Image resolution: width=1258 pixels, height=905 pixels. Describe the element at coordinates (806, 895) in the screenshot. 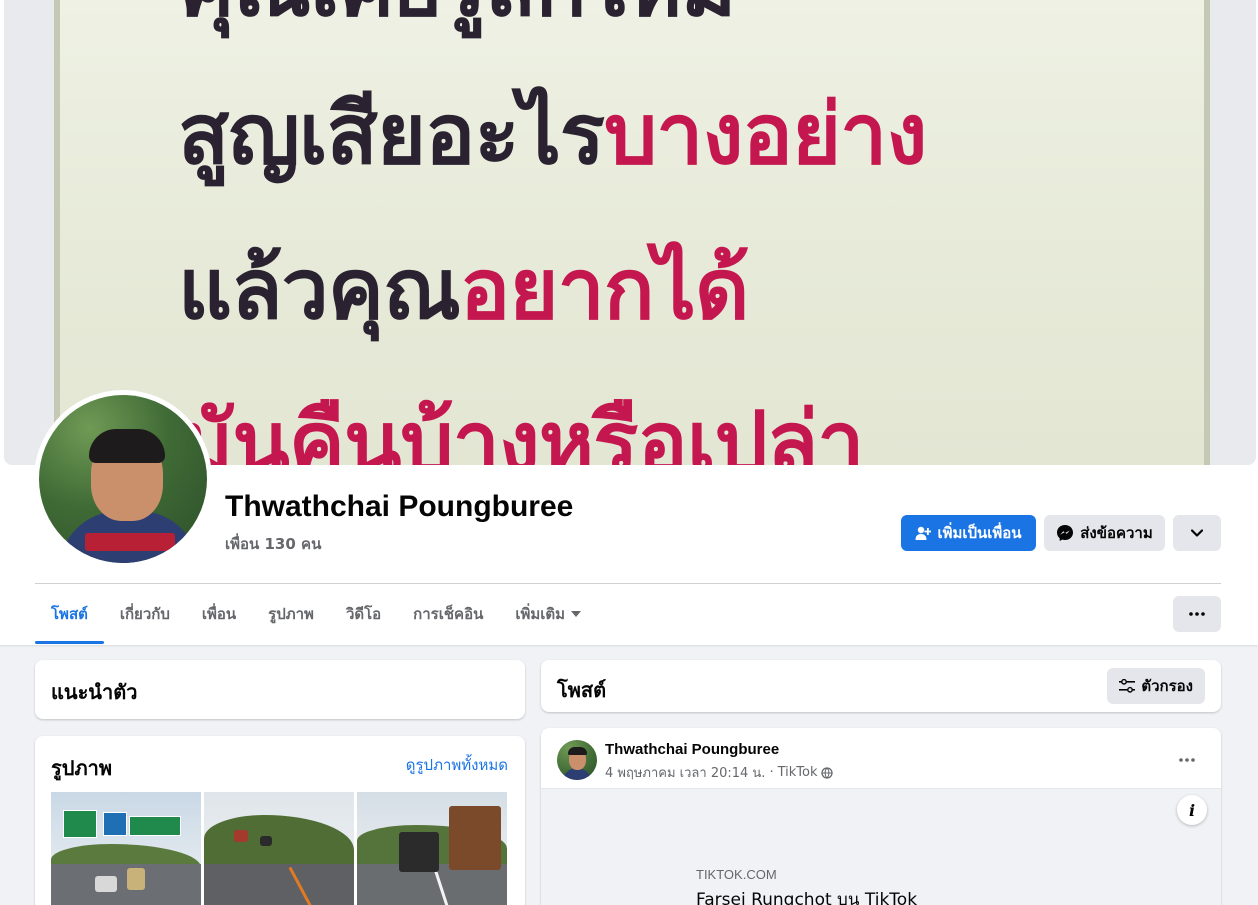

I see `link-title: Farsei Rungchot บน TikTok` at that location.